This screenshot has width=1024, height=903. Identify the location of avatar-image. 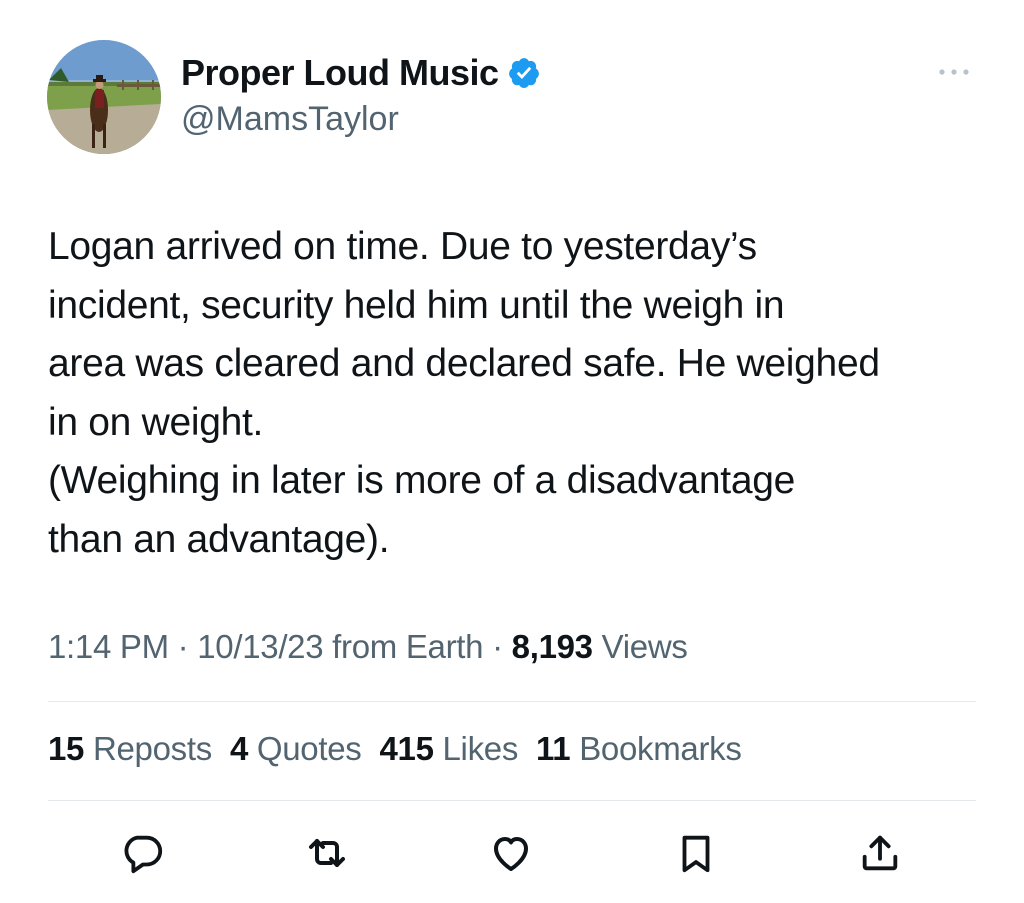
(104, 97).